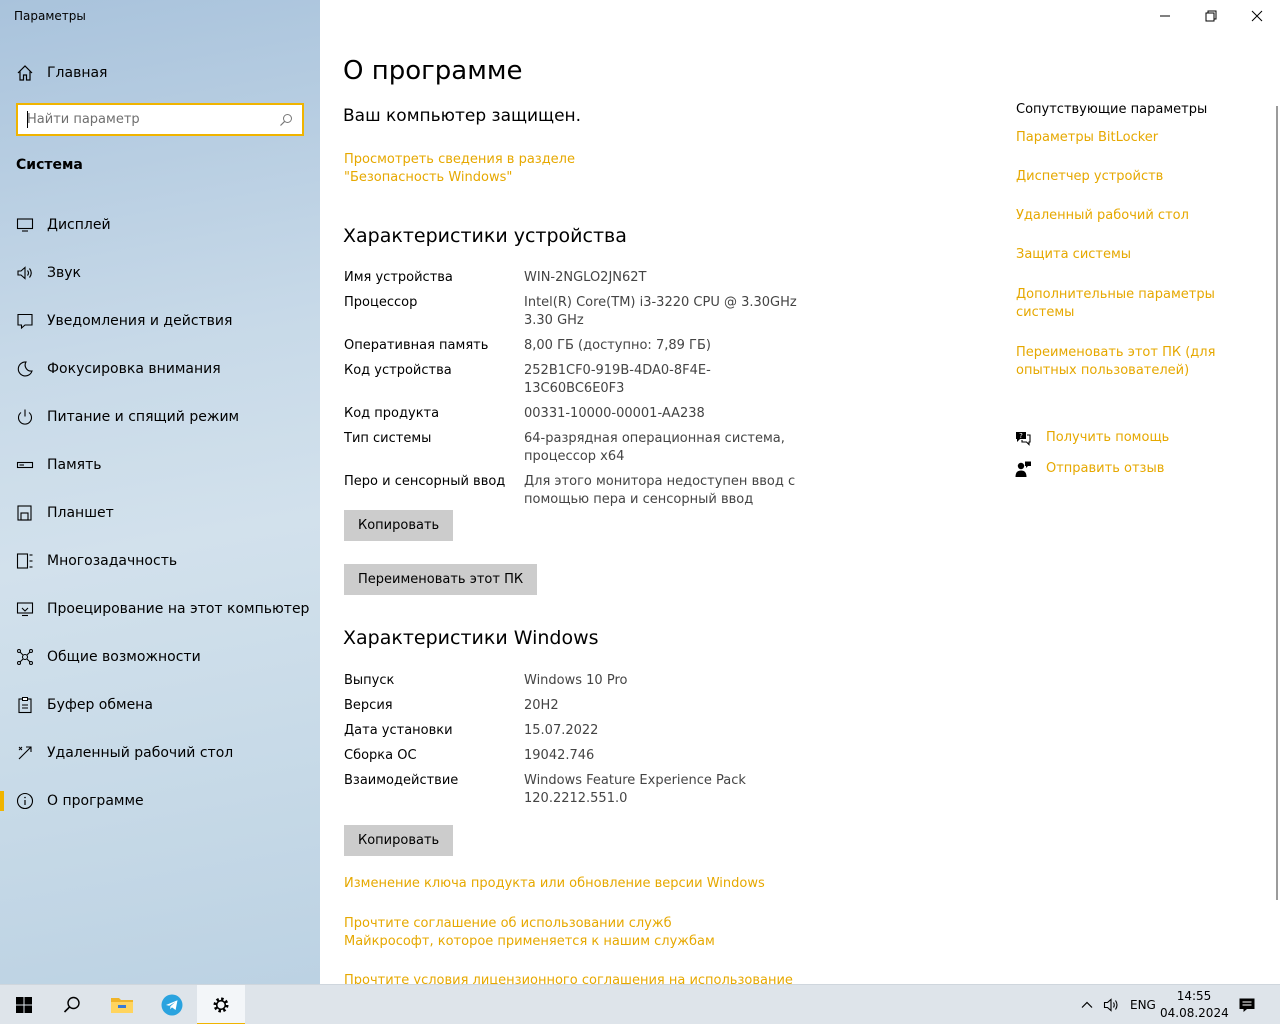 The width and height of the screenshot is (1280, 1024). Describe the element at coordinates (160, 801) in the screenshot. I see `sidebar-item-about: О программе` at that location.